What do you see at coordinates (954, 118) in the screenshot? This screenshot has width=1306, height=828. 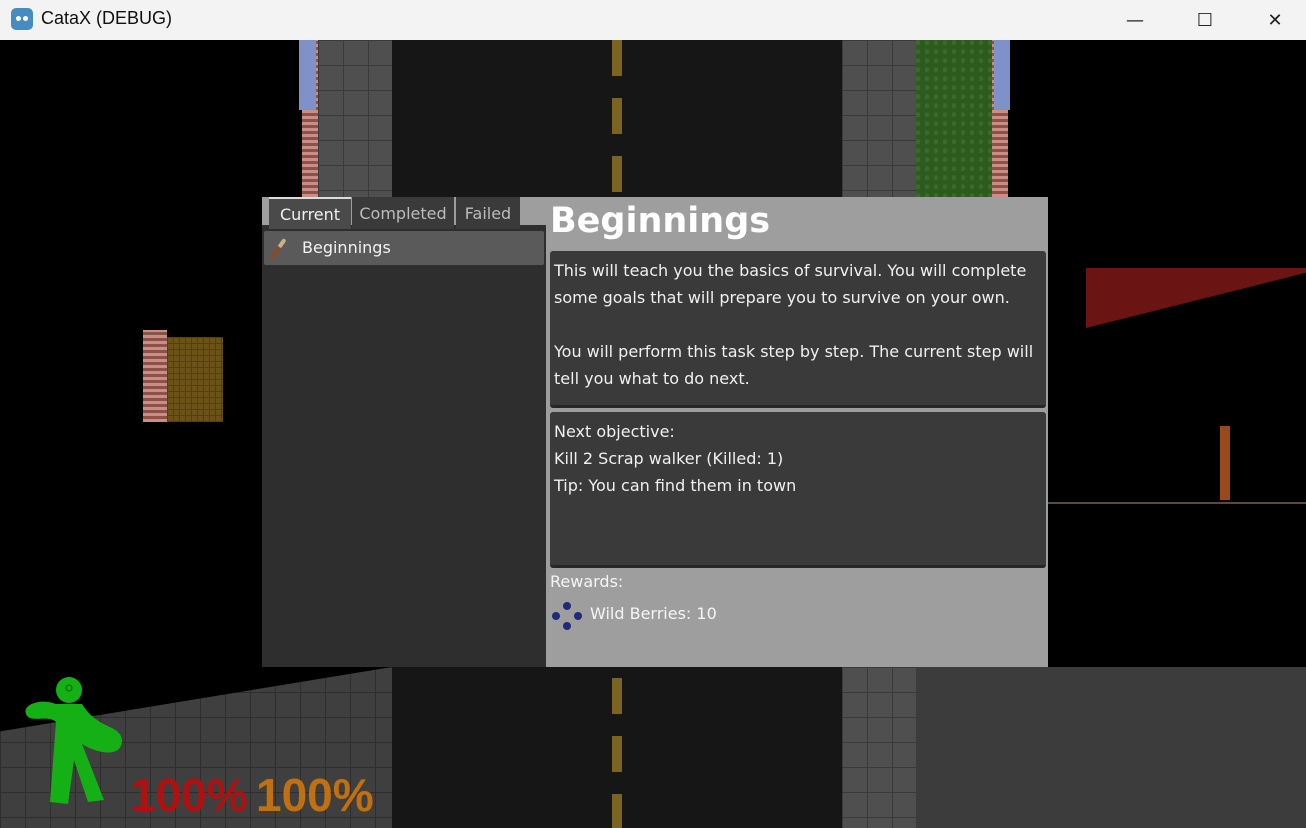 I see `grass-patch` at bounding box center [954, 118].